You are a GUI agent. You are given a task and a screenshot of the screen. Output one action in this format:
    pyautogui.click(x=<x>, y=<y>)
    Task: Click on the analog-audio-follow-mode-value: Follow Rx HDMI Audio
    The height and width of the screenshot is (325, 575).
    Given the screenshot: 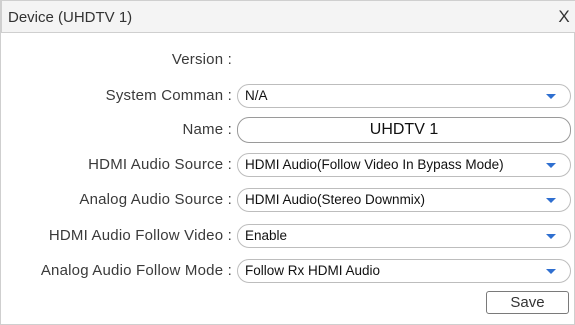 What is the action you would take?
    pyautogui.click(x=313, y=270)
    